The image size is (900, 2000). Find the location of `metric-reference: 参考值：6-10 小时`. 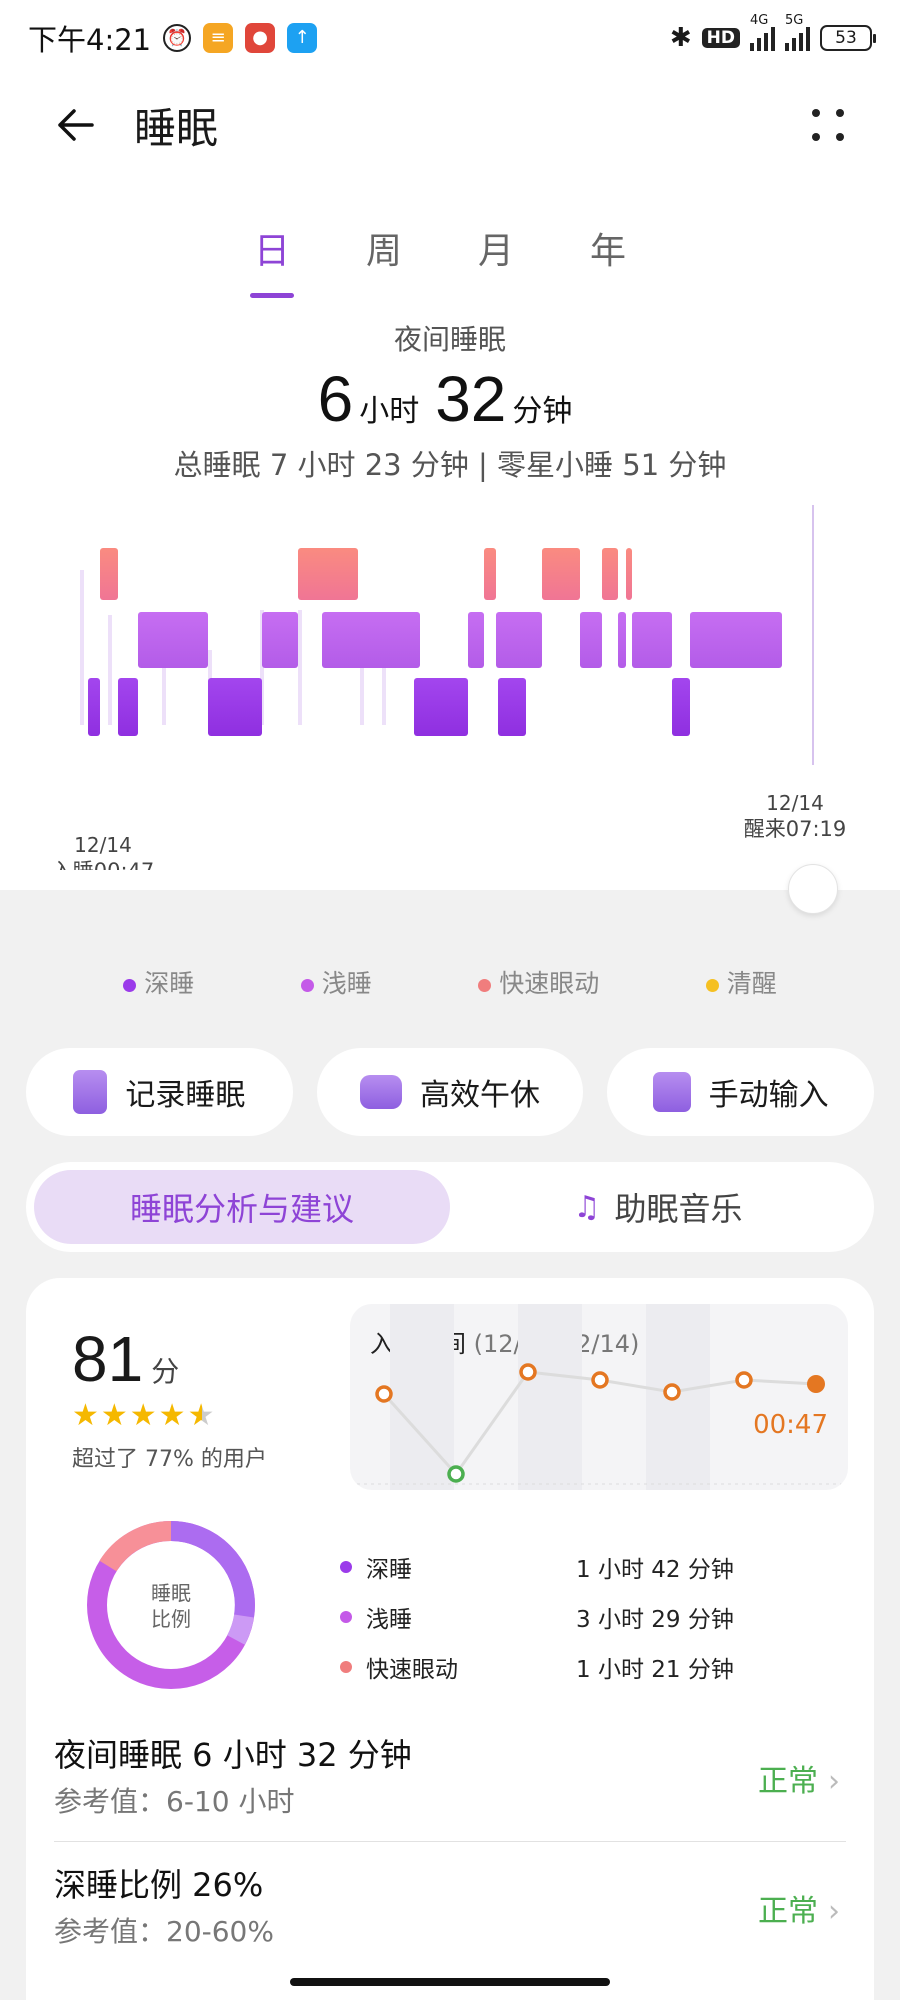

metric-reference: 参考值：6-10 小时 is located at coordinates (174, 1801).